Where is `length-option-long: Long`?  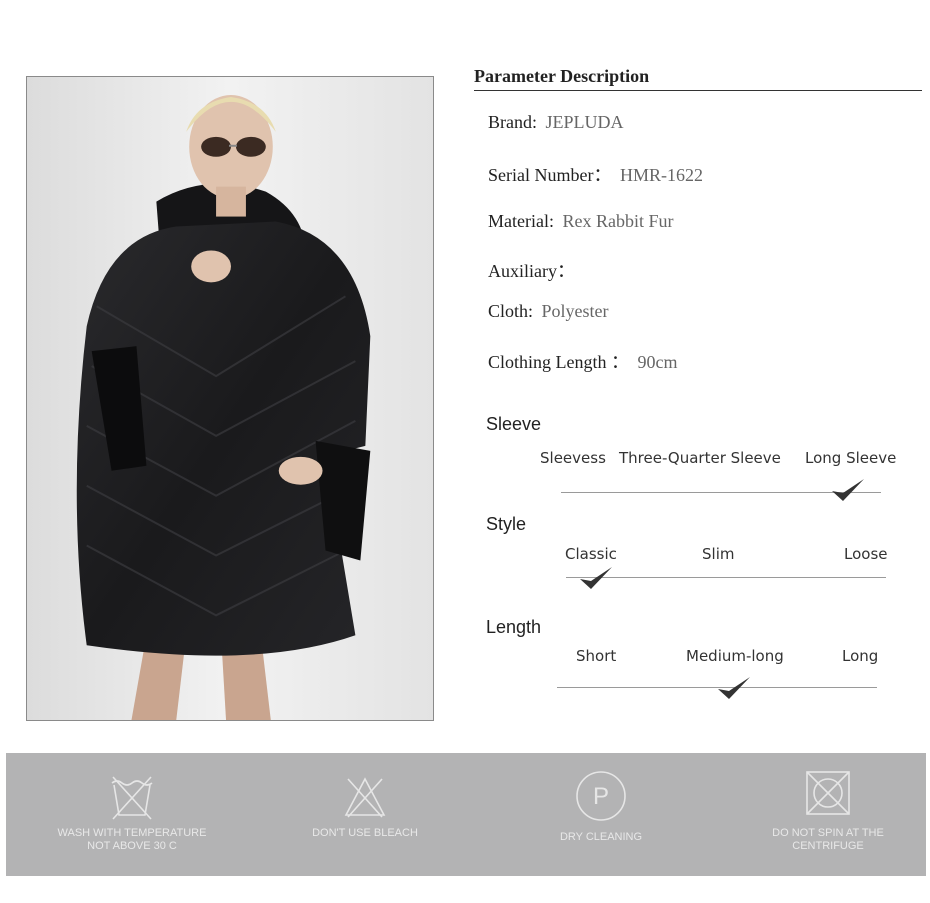
length-option-long: Long is located at coordinates (860, 656).